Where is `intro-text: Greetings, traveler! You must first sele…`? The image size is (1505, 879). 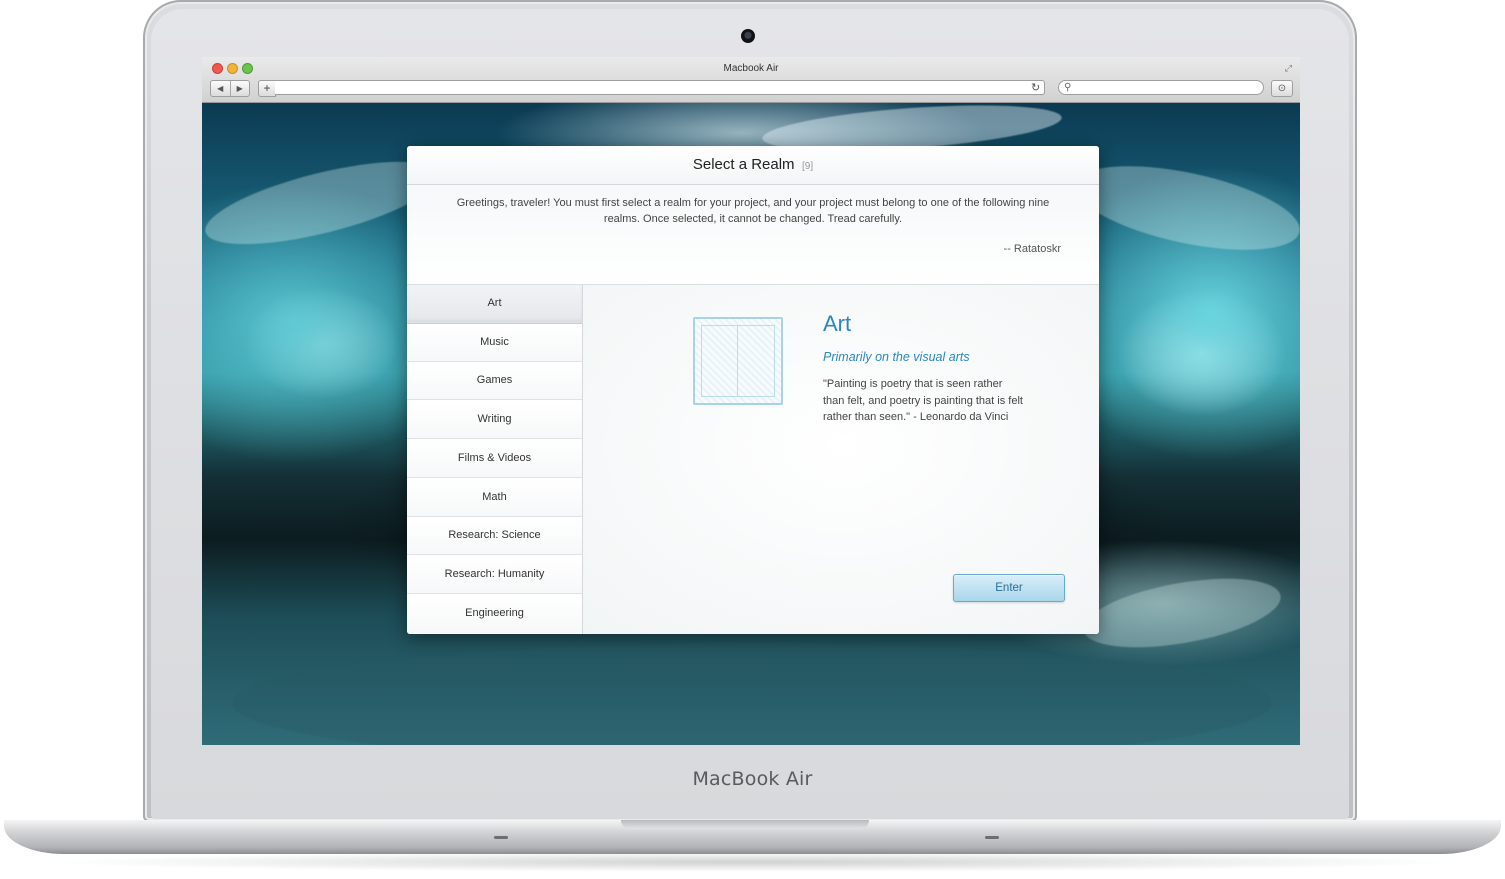 intro-text: Greetings, traveler! You must first sele… is located at coordinates (753, 211).